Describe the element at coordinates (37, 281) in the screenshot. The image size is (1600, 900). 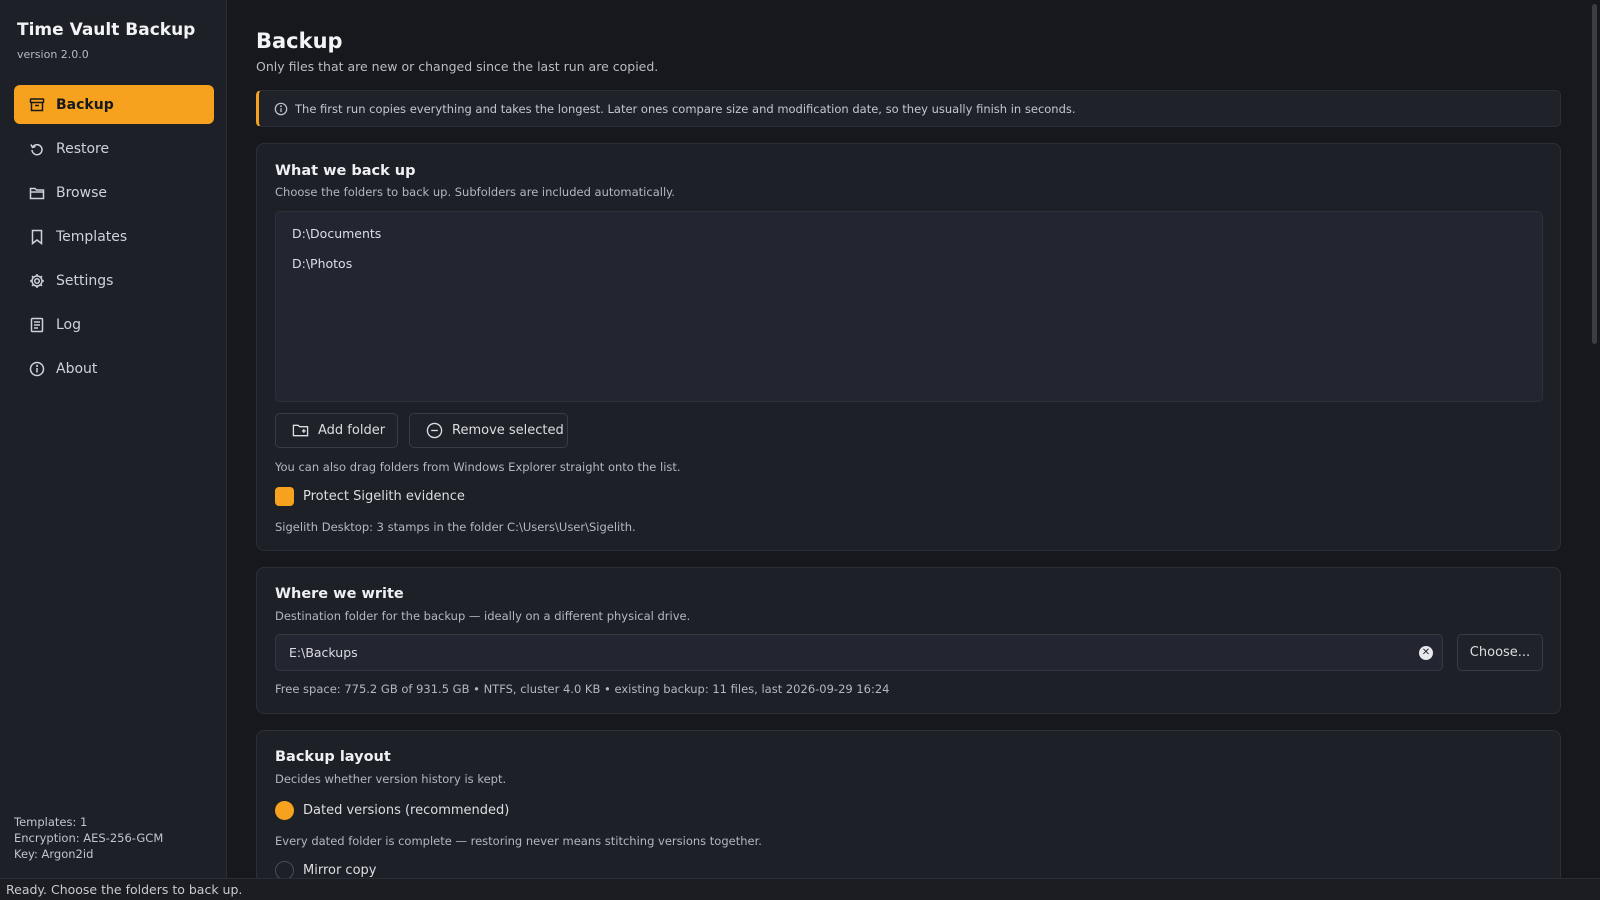
I see `gear-icon` at that location.